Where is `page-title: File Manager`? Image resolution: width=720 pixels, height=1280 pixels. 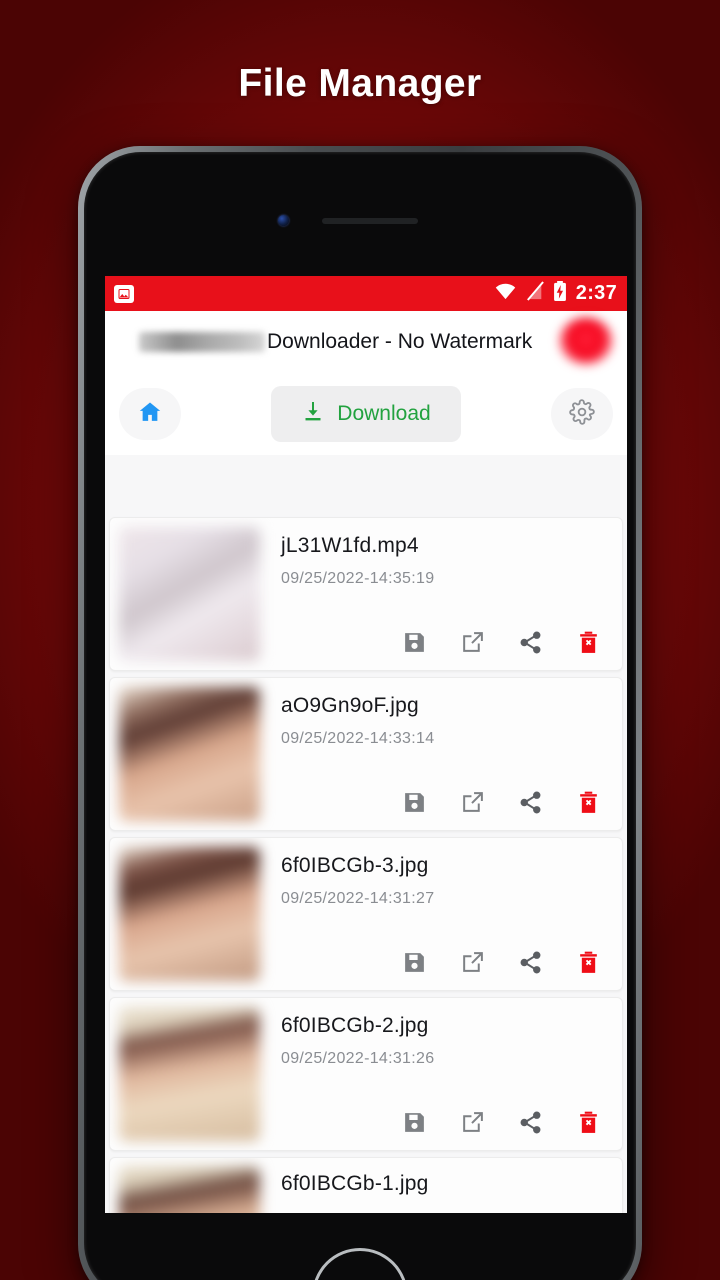
page-title: File Manager is located at coordinates (360, 83).